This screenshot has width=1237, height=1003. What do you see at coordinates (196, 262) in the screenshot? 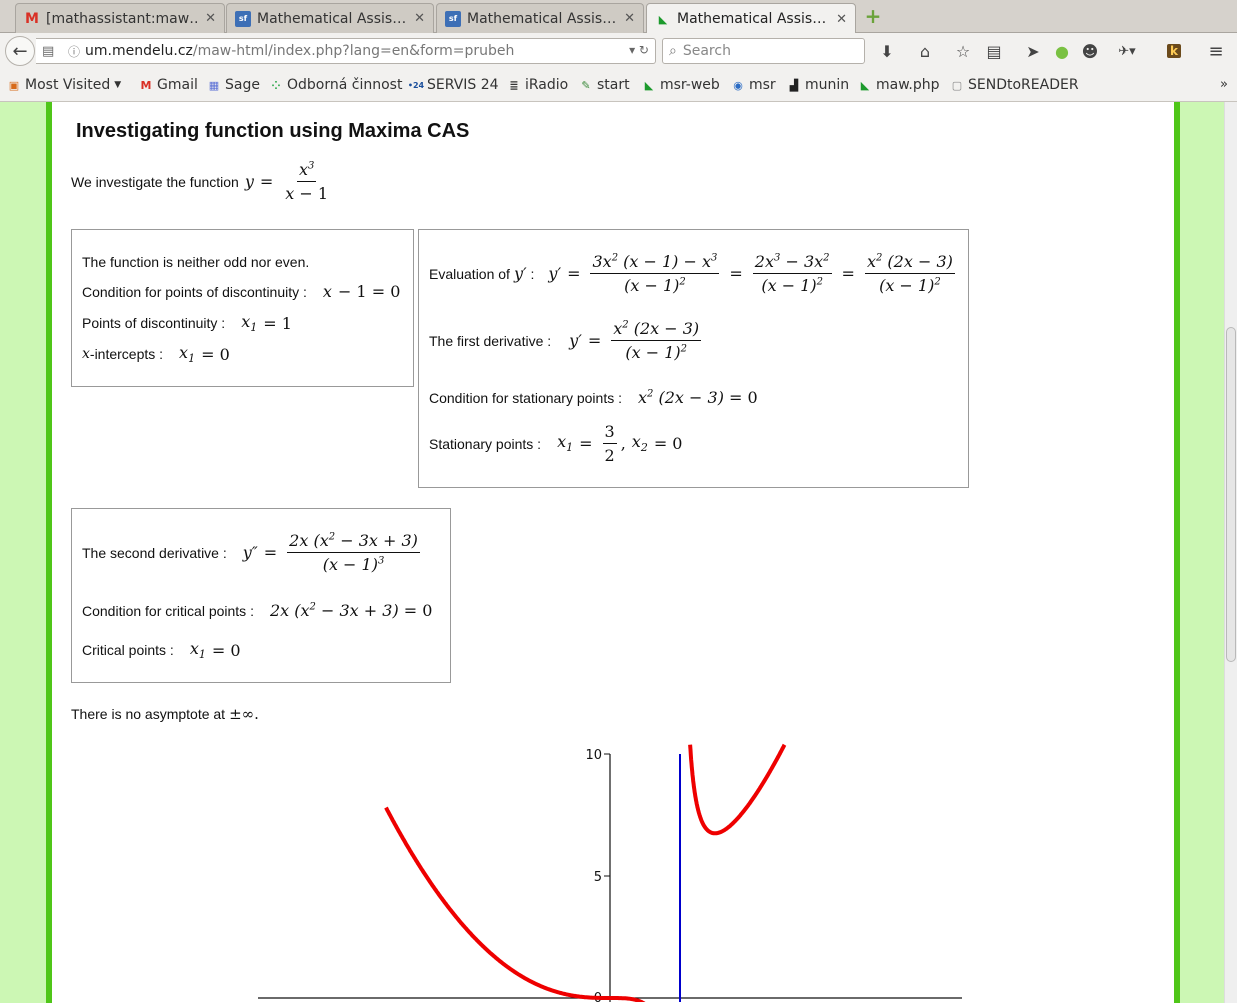
I see `parity-text: The function is neither odd nor even.` at bounding box center [196, 262].